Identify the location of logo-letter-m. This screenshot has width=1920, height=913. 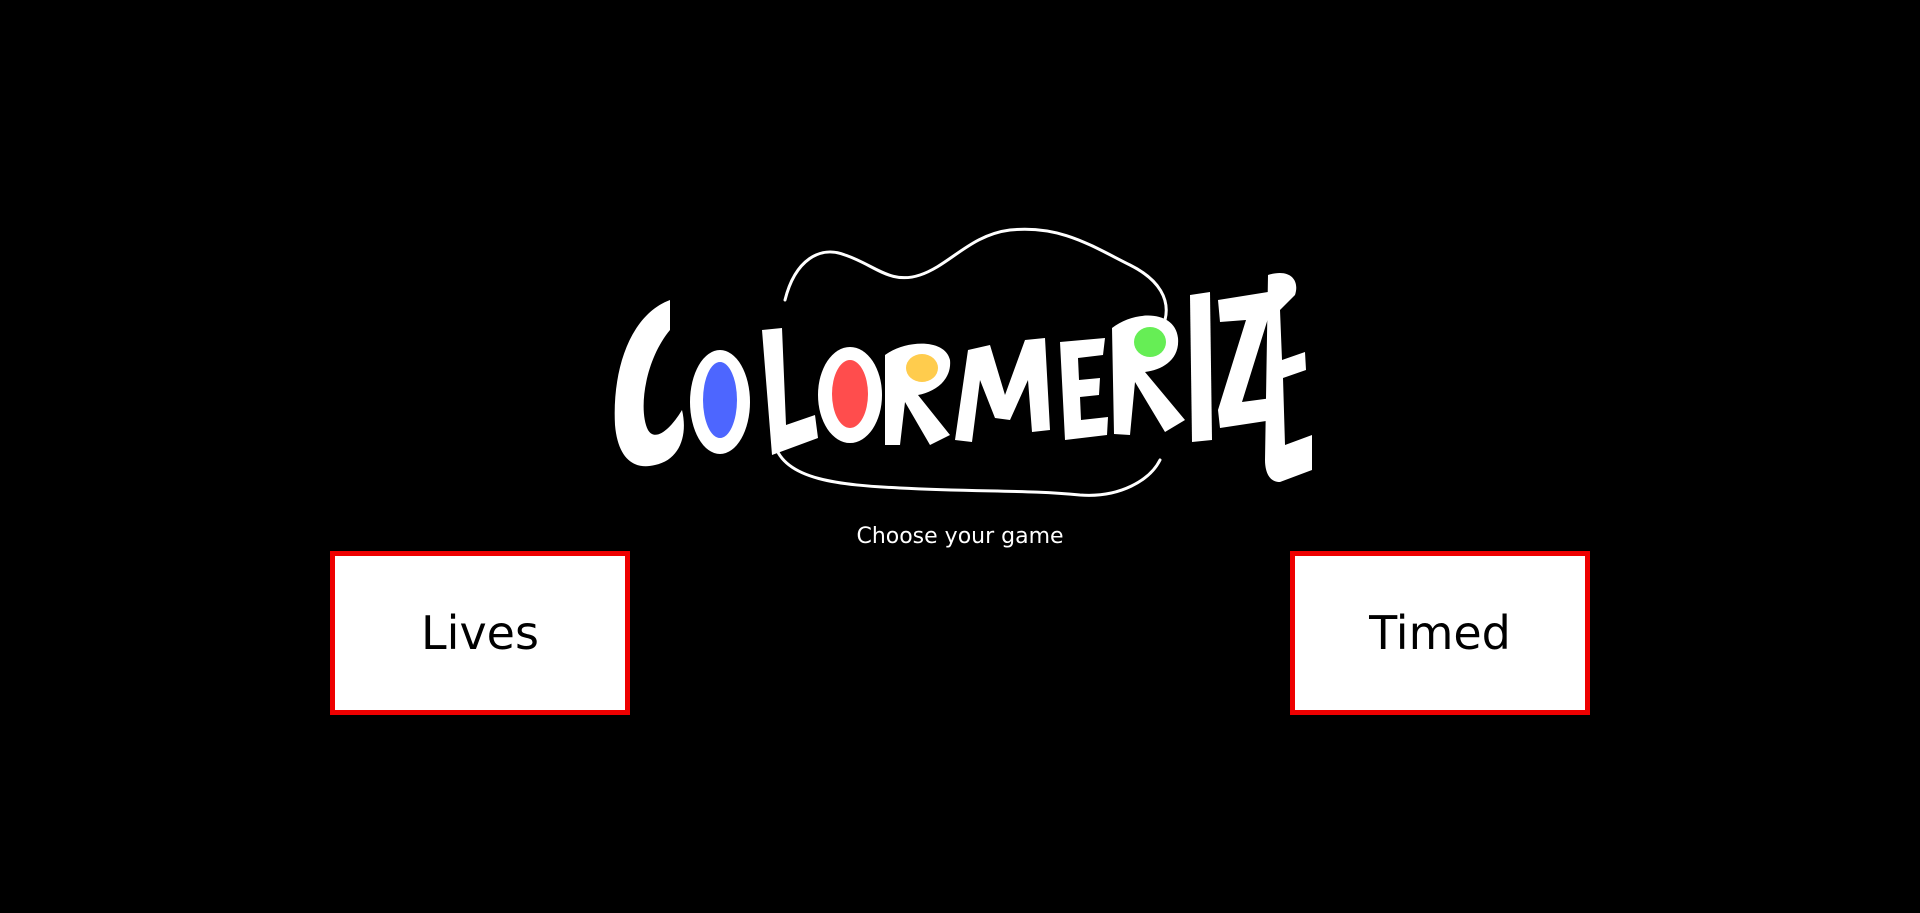
(1002, 390).